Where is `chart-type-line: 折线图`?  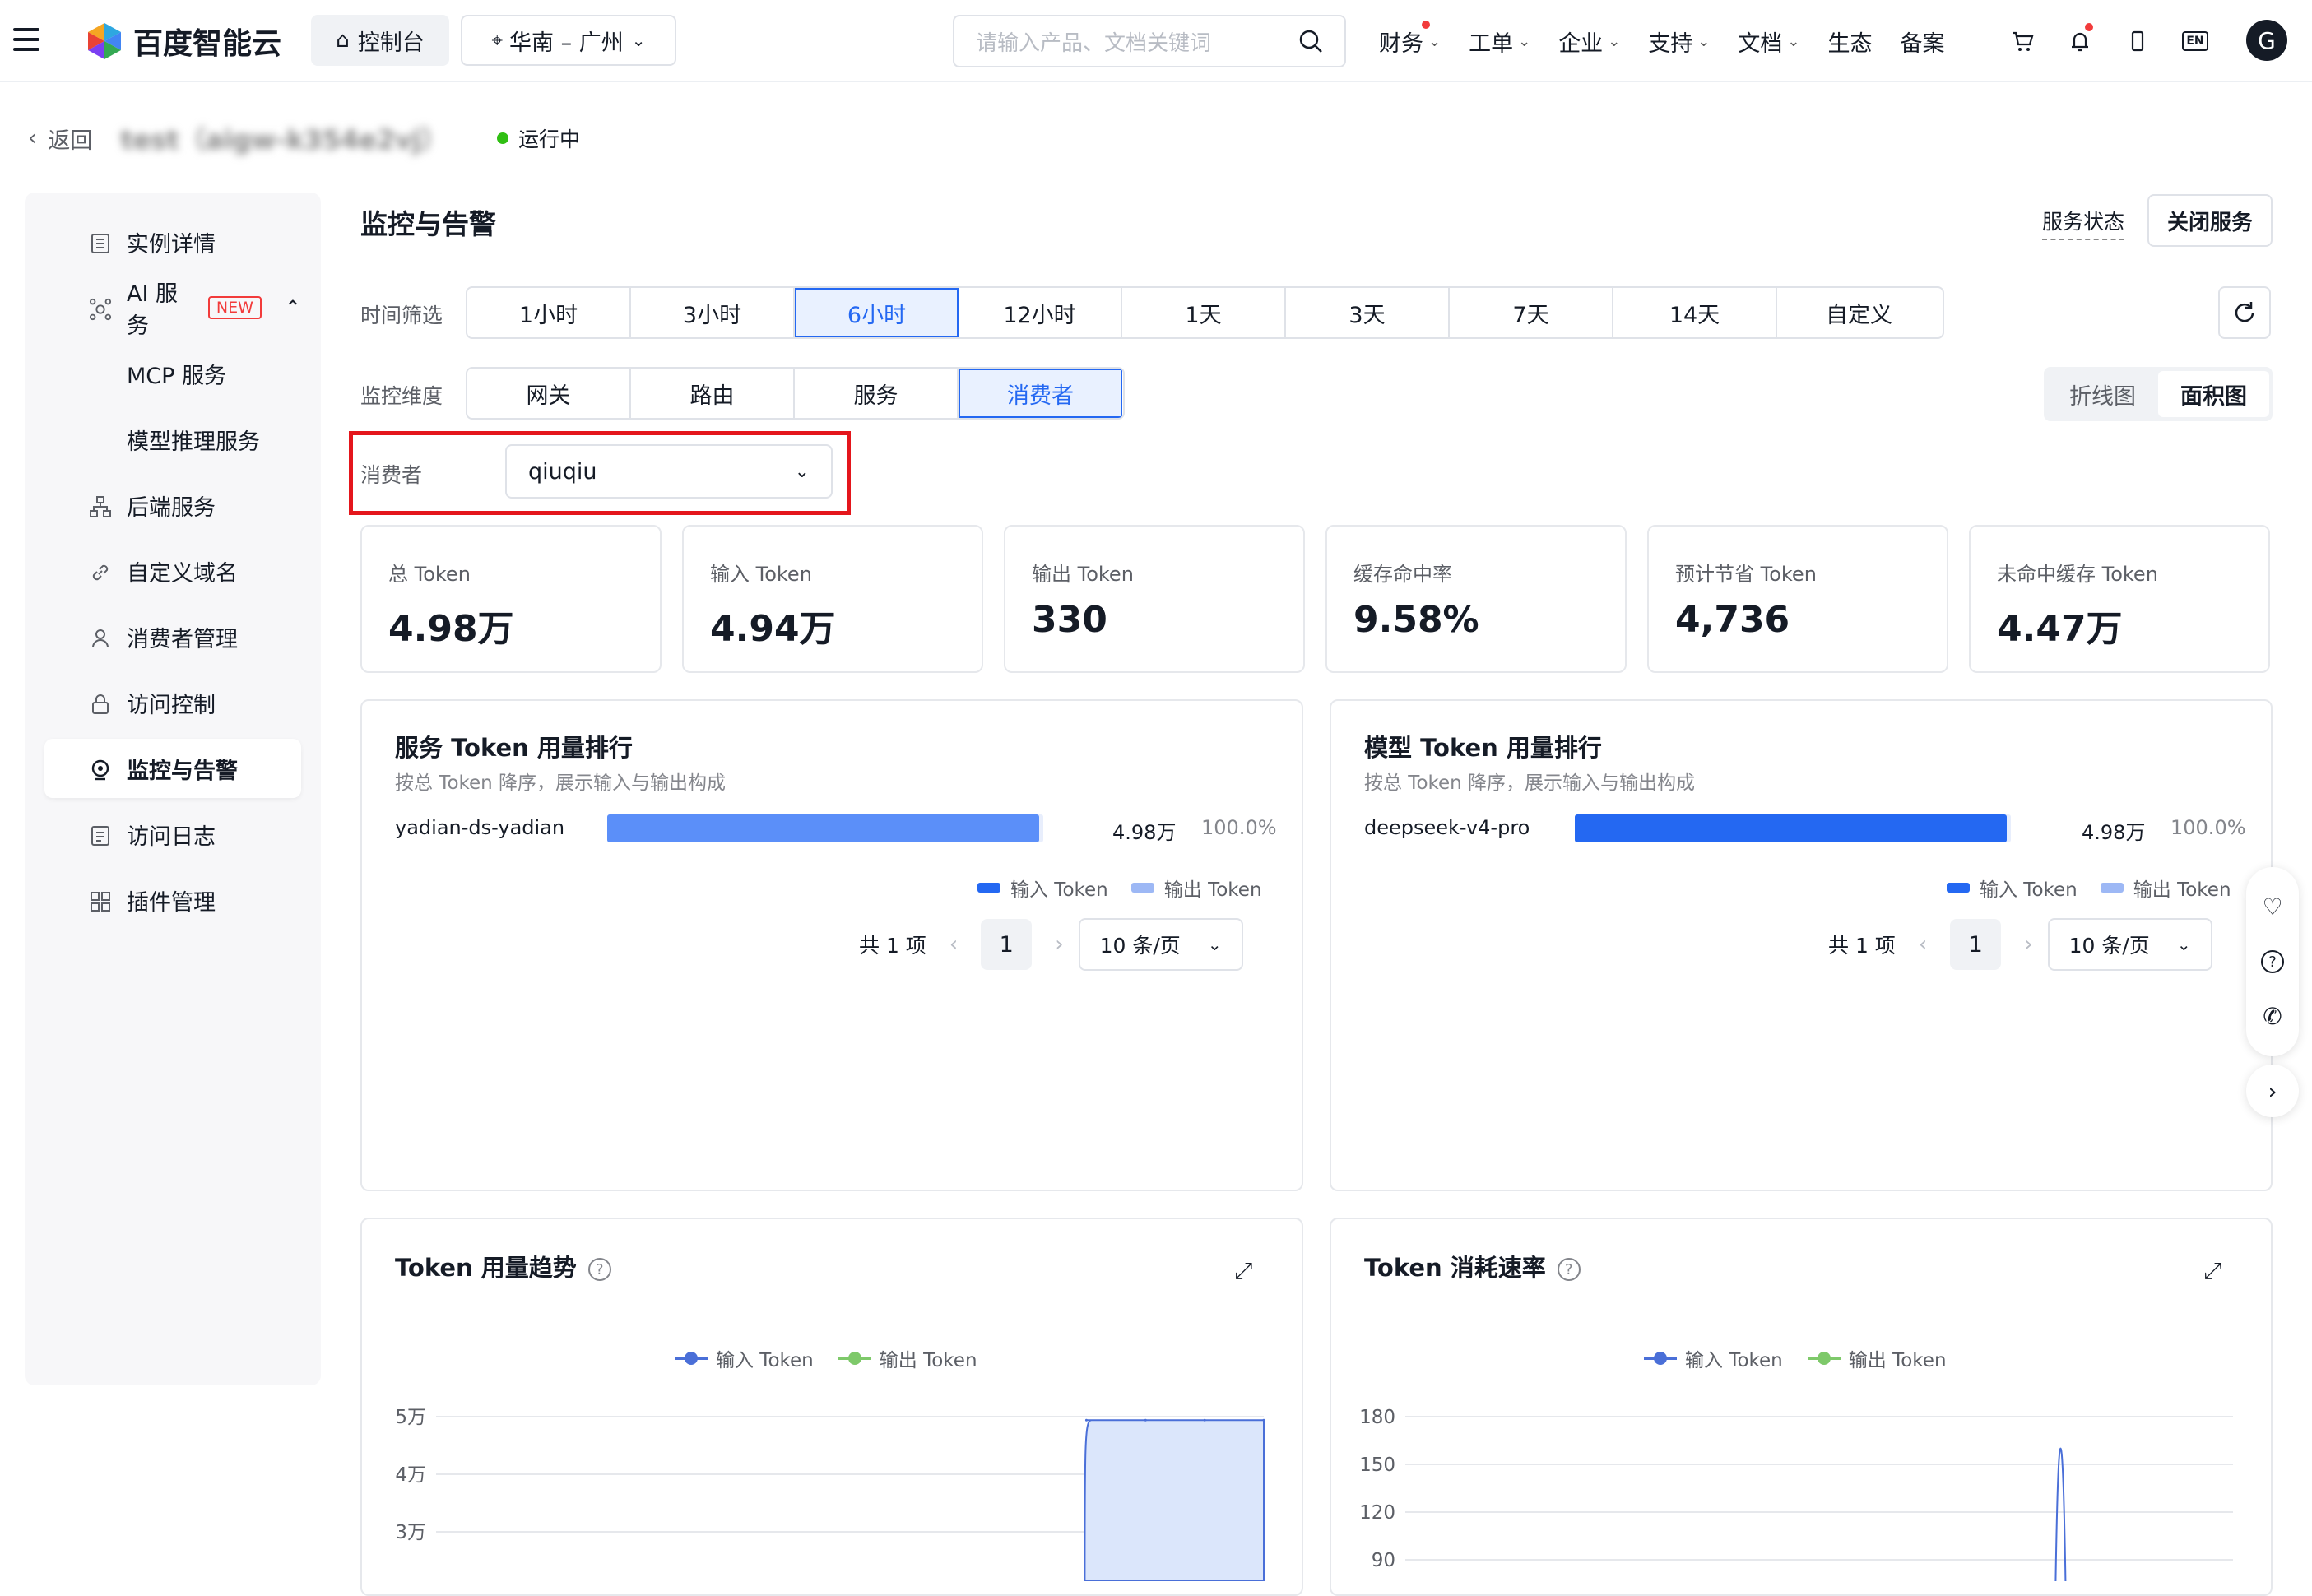
chart-type-line: 折线图 is located at coordinates (2102, 394).